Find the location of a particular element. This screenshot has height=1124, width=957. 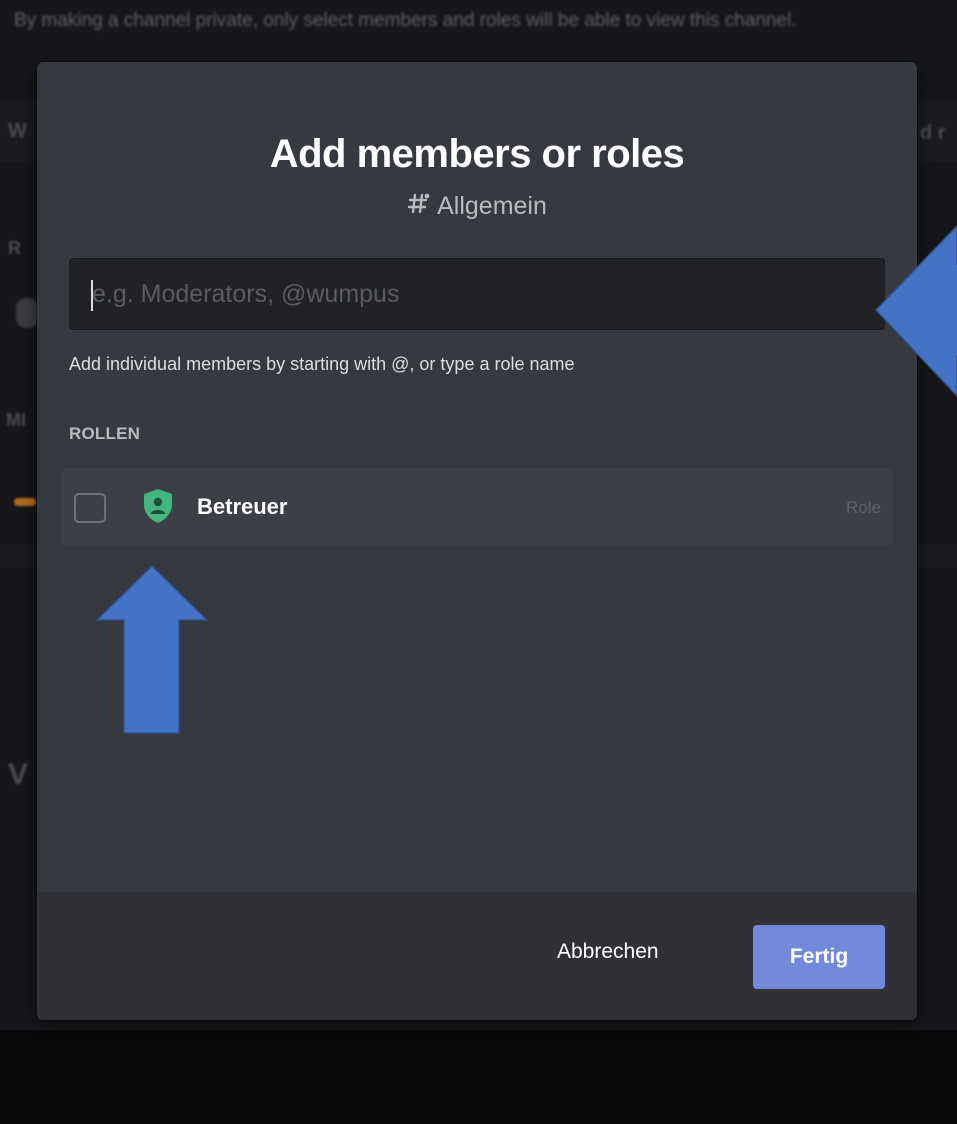

background-orange-mark is located at coordinates (25, 502).